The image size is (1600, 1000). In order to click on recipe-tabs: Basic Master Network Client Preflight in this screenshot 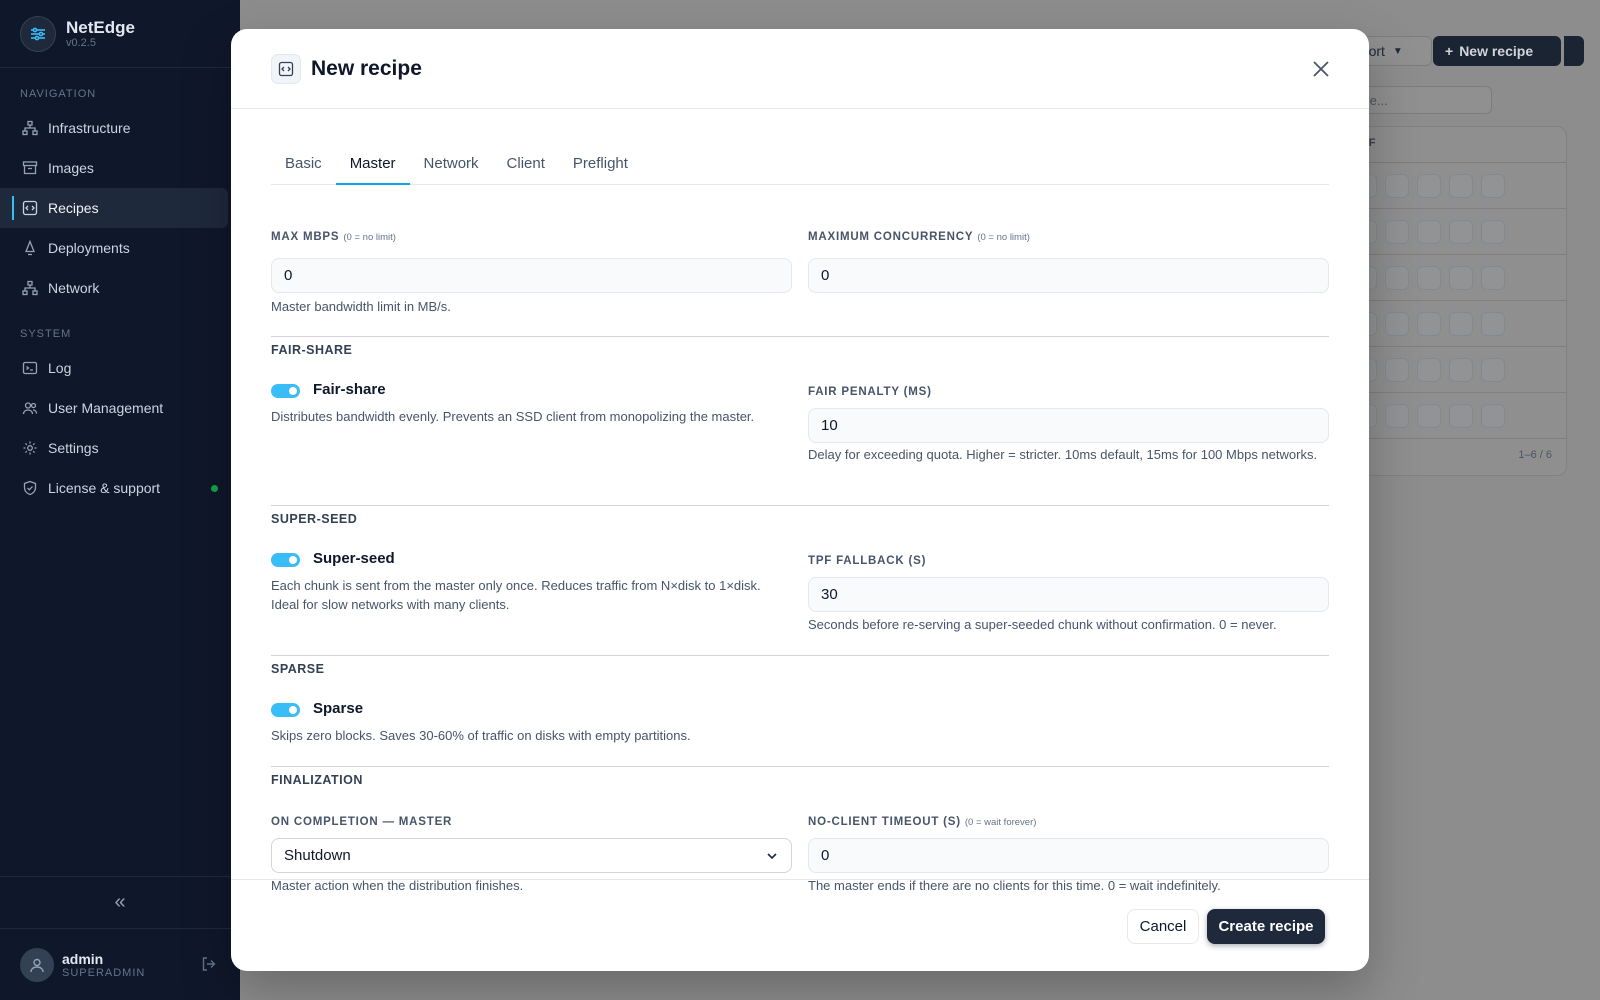, I will do `click(800, 165)`.